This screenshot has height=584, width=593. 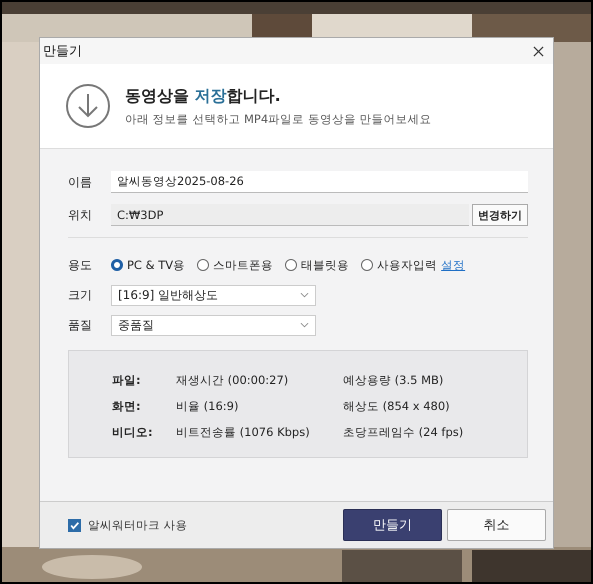 I want to click on header-subtitle: 아래 정보를 선택하고 MP4파일로 동영상을 만들어보세요, so click(x=278, y=119).